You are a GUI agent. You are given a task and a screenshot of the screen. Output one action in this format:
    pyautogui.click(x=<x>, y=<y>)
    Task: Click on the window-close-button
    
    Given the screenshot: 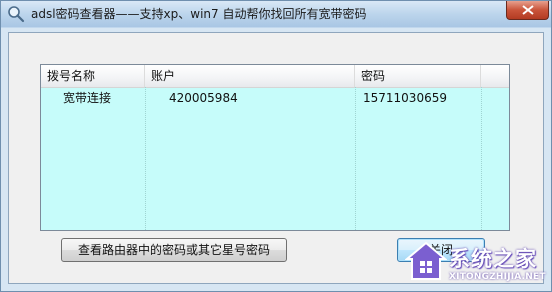 What is the action you would take?
    pyautogui.click(x=527, y=10)
    